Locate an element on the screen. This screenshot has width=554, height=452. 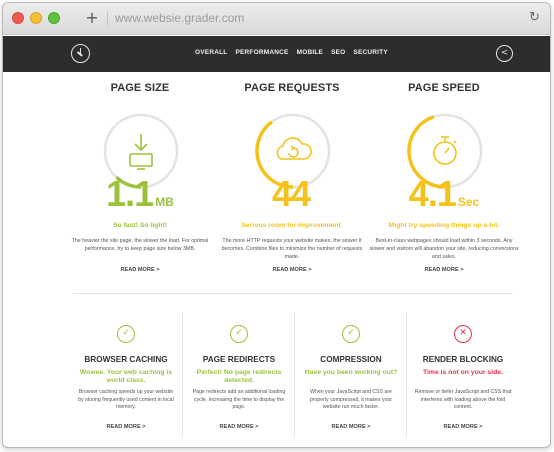
metric-value: 4.1 Sec is located at coordinates (444, 198).